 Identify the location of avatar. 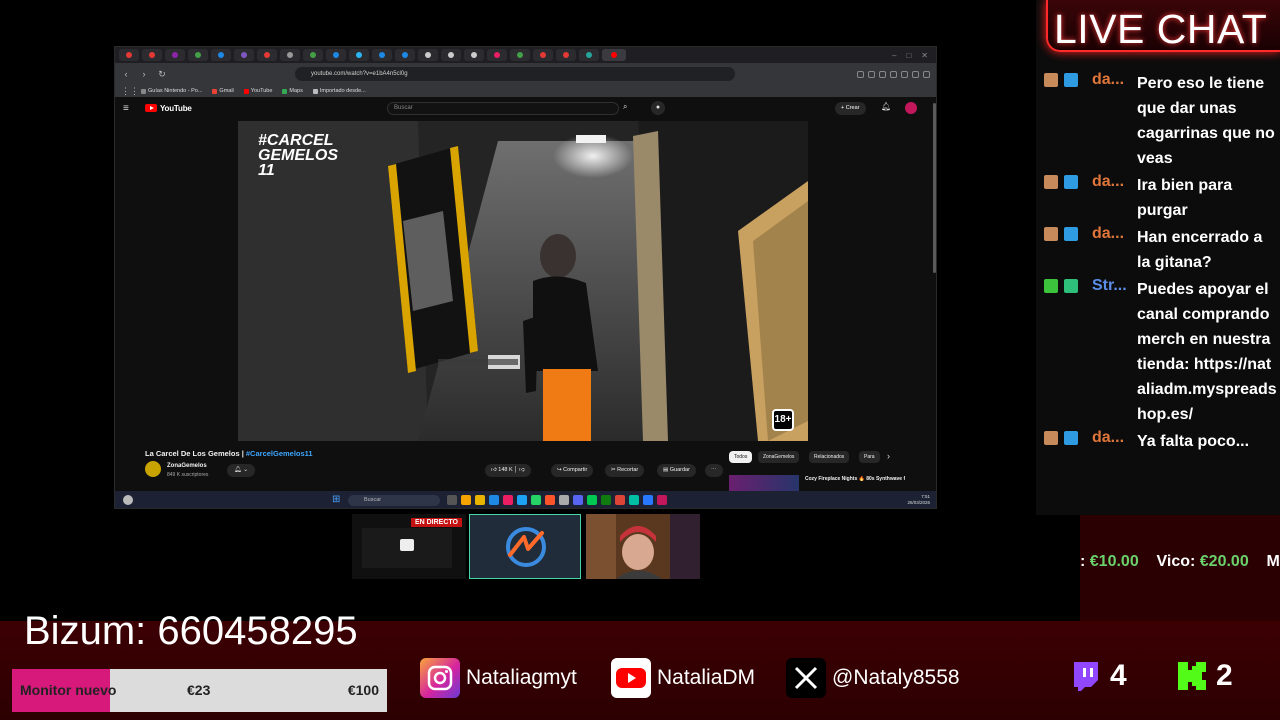
(911, 108).